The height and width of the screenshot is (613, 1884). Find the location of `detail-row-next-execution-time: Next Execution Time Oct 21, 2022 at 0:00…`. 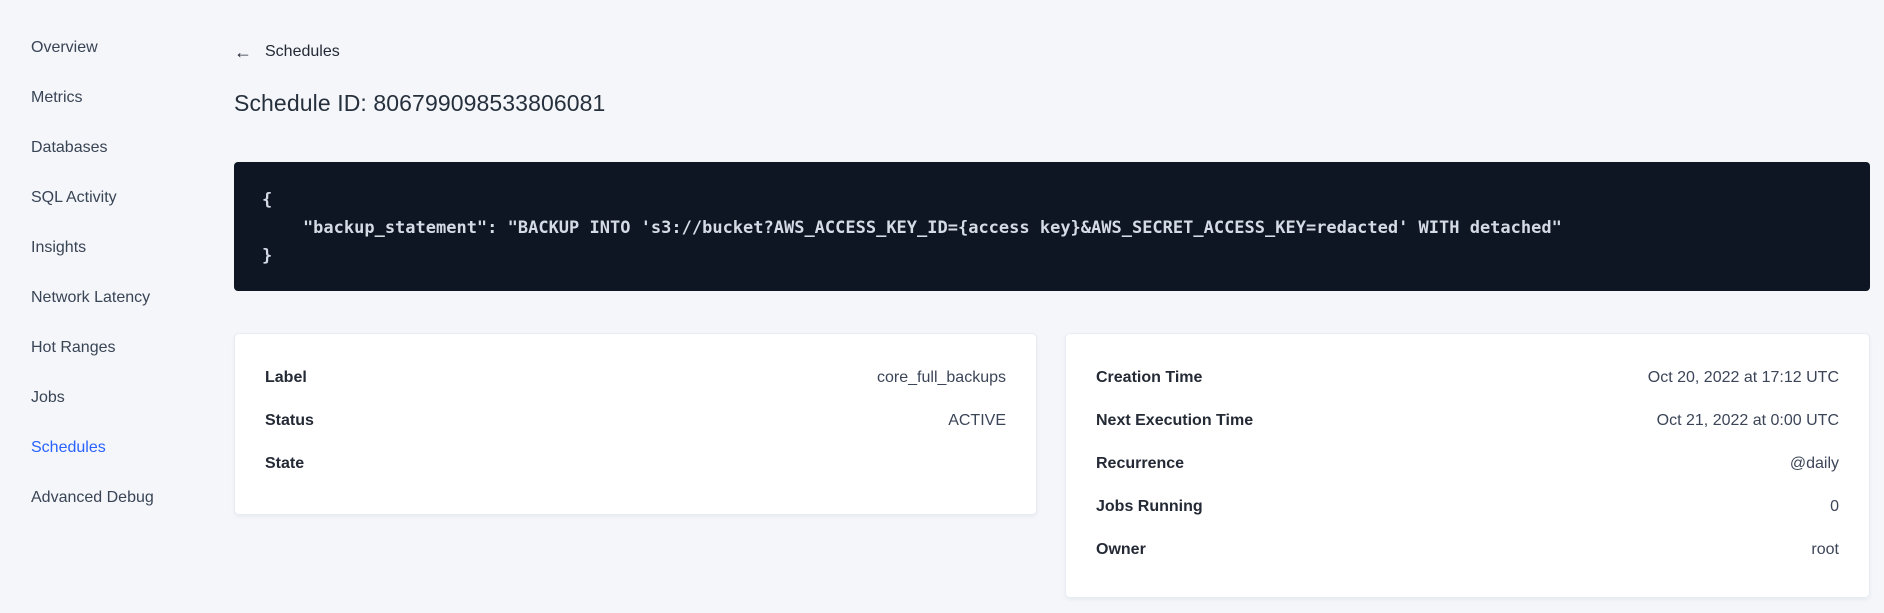

detail-row-next-execution-time: Next Execution Time Oct 21, 2022 at 0:00… is located at coordinates (1467, 420).